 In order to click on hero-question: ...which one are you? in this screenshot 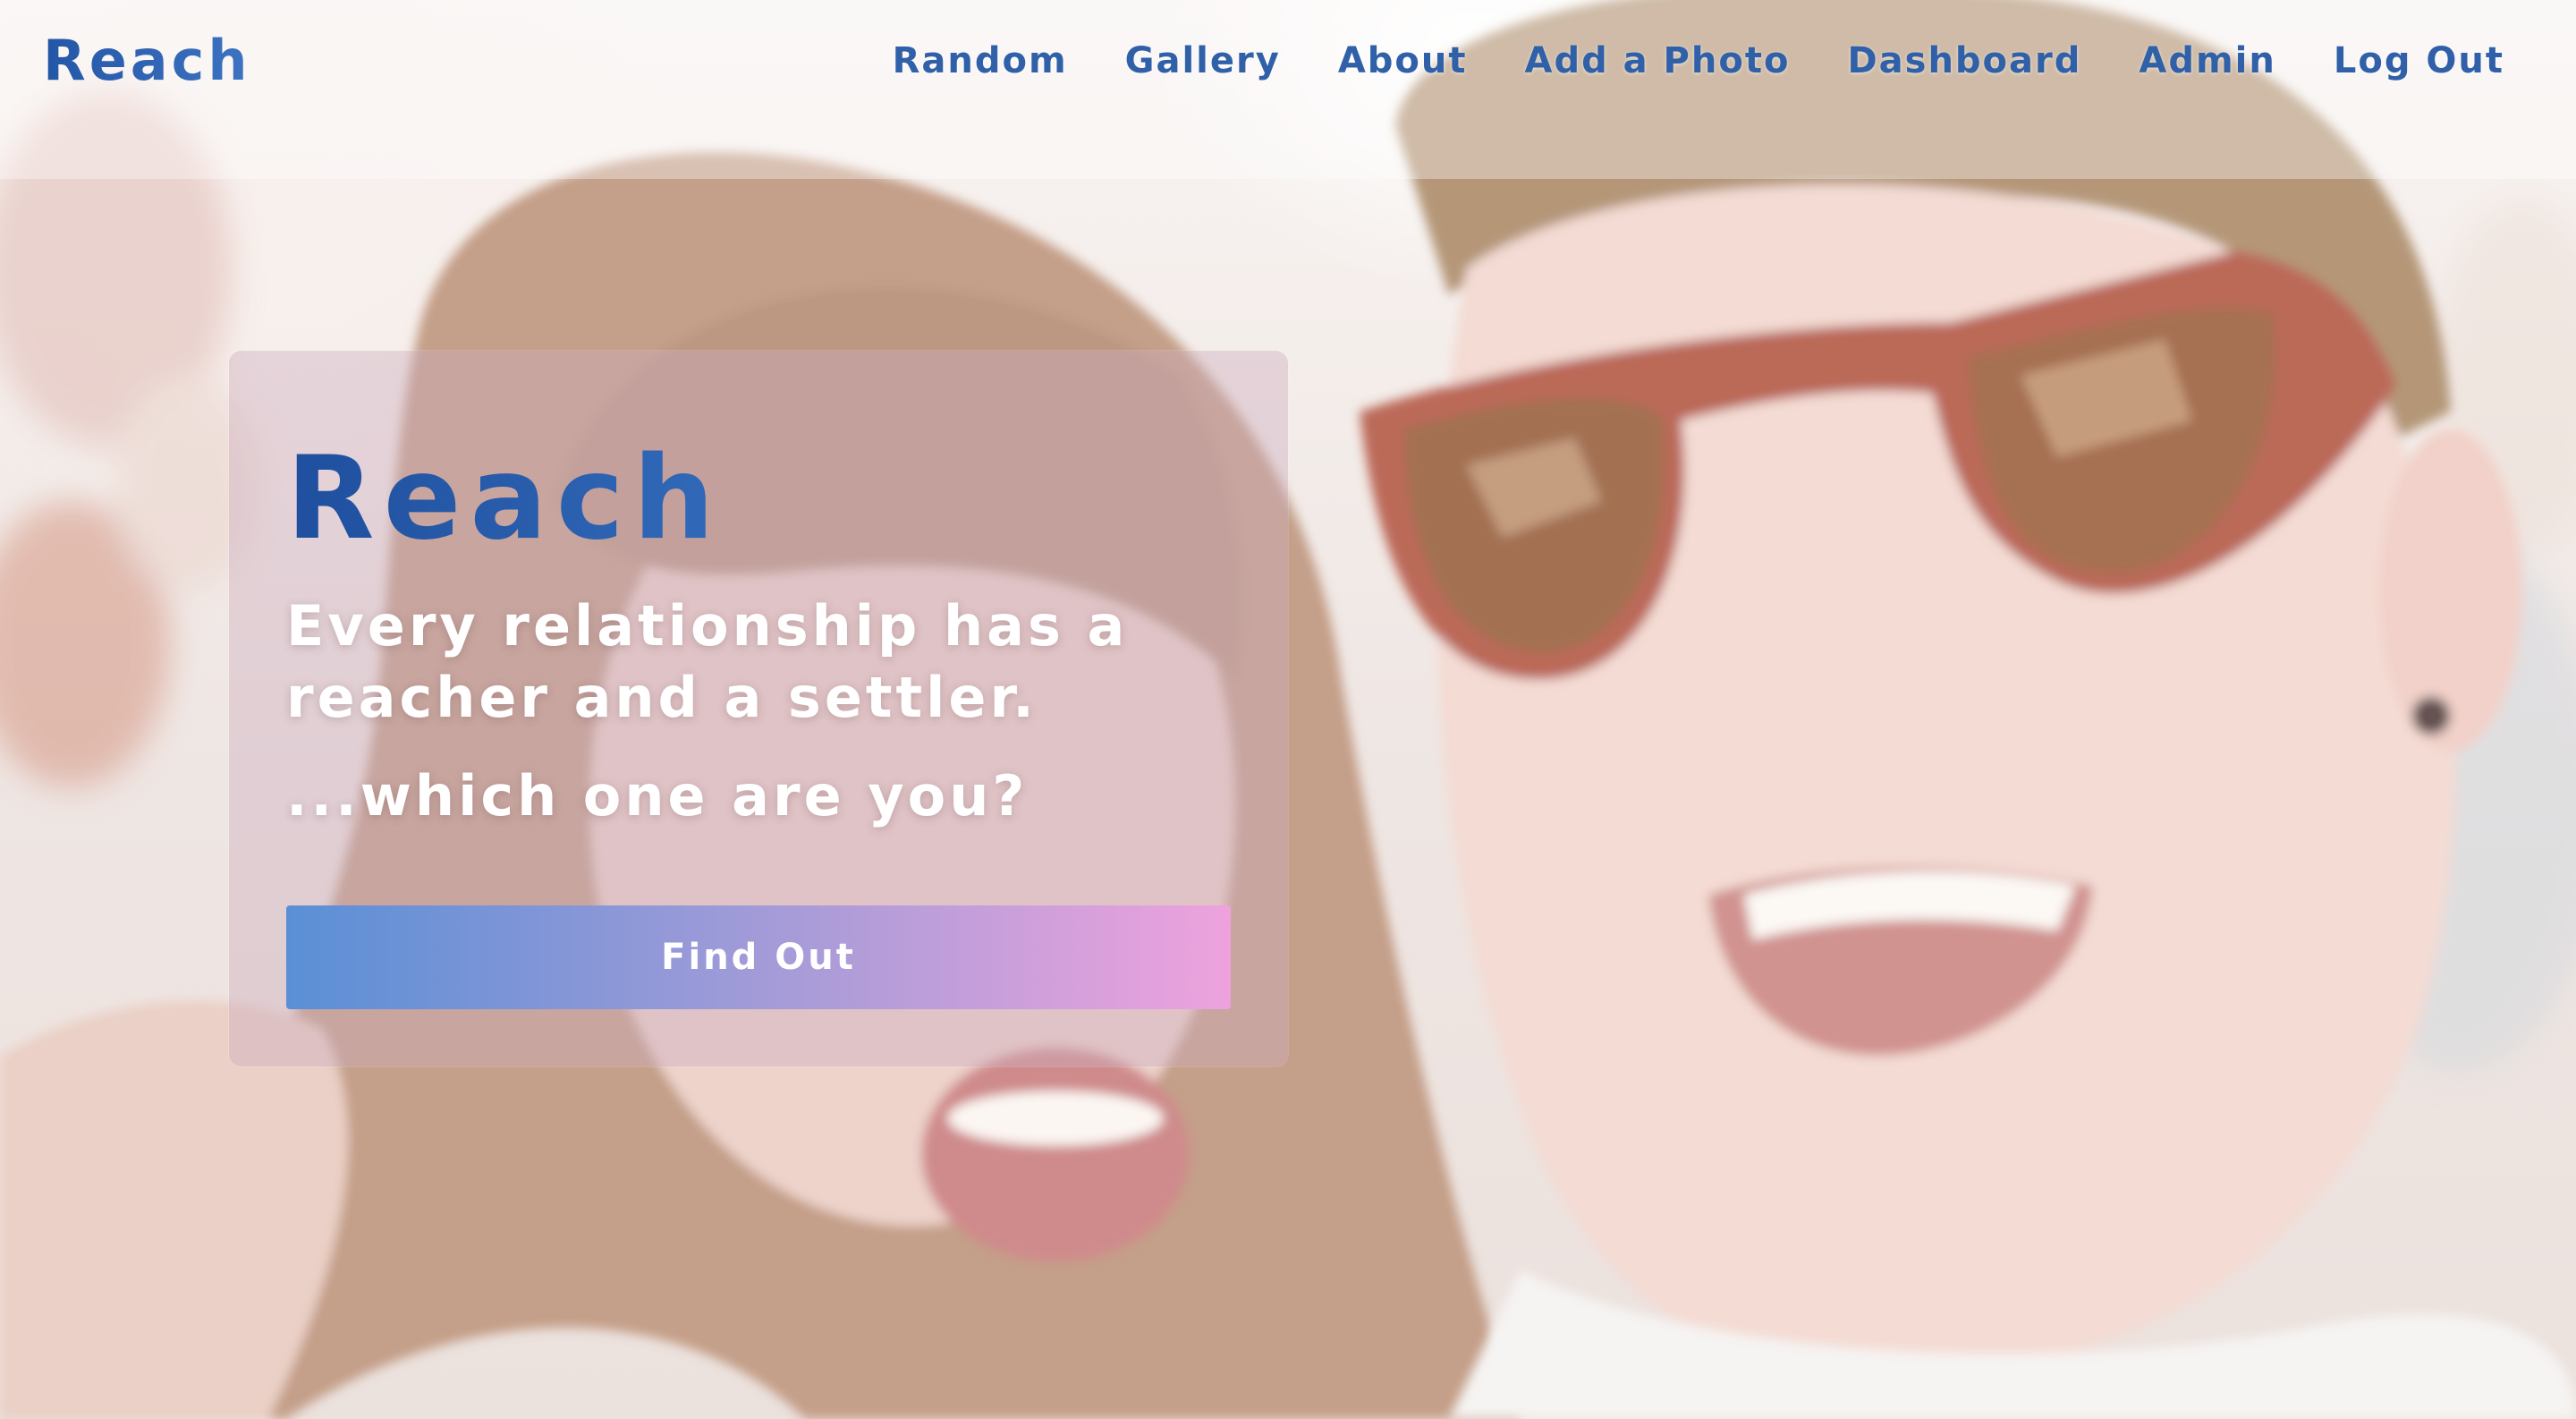, I will do `click(657, 795)`.